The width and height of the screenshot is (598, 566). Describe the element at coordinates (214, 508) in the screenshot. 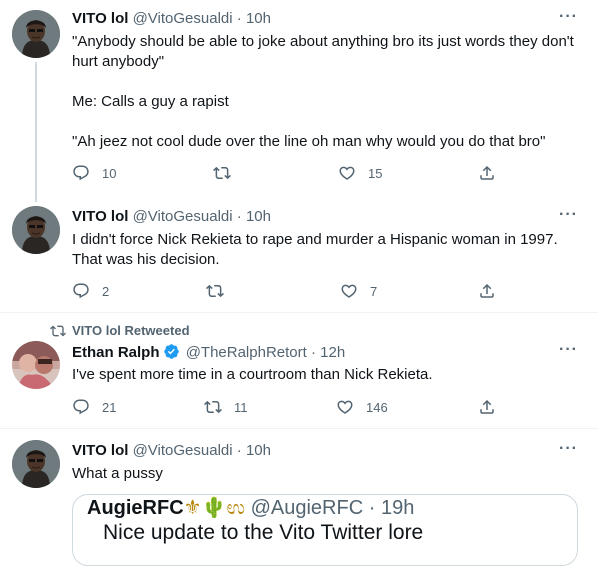

I see `quoted-author-emoji: ⚜🌵ಉ` at that location.